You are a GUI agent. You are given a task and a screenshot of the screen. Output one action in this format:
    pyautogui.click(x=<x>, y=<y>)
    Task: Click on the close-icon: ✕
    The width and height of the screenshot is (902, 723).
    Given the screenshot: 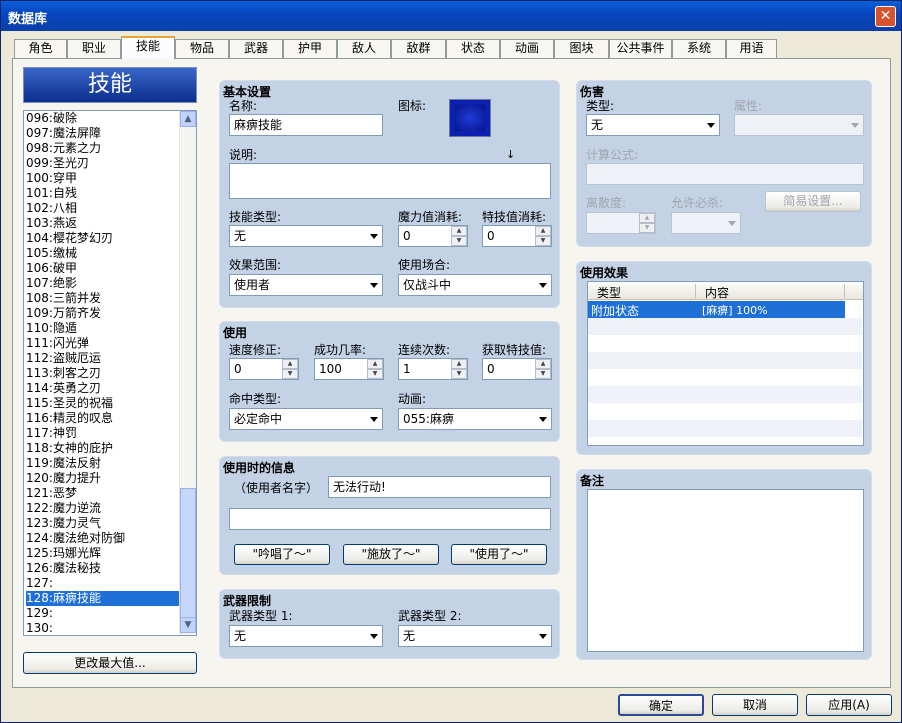 What is the action you would take?
    pyautogui.click(x=885, y=16)
    